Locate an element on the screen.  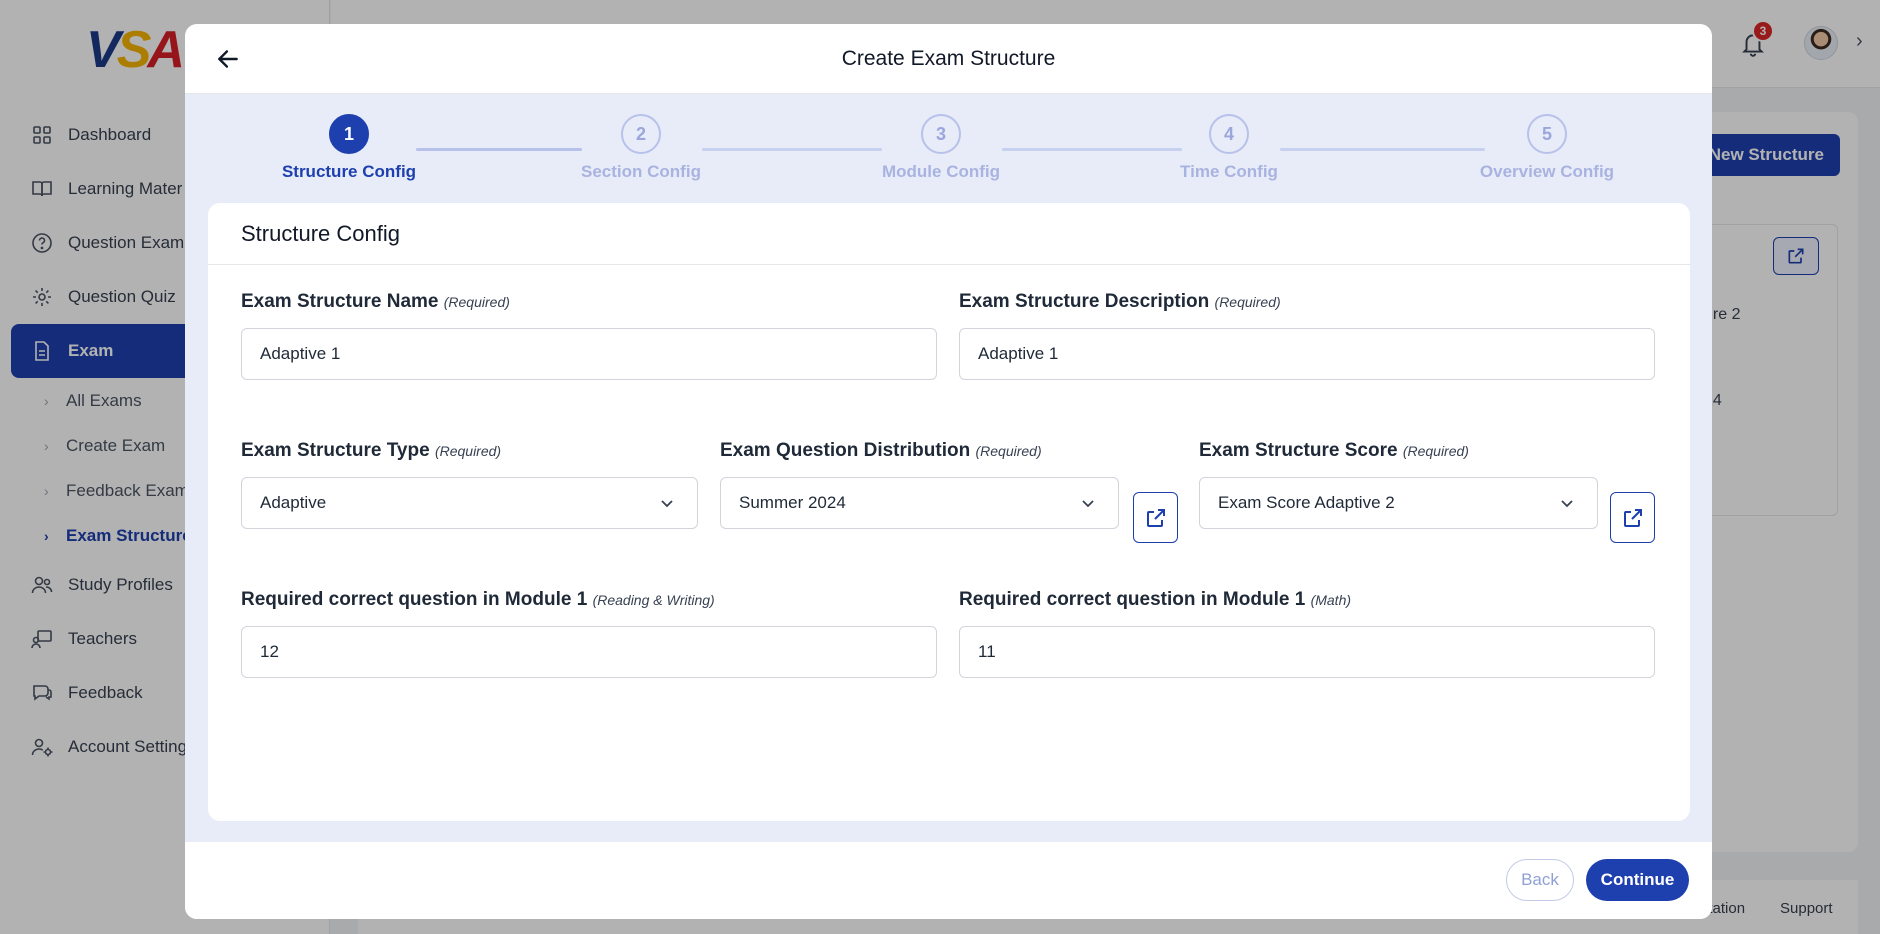
step-number: 1 is located at coordinates (349, 134).